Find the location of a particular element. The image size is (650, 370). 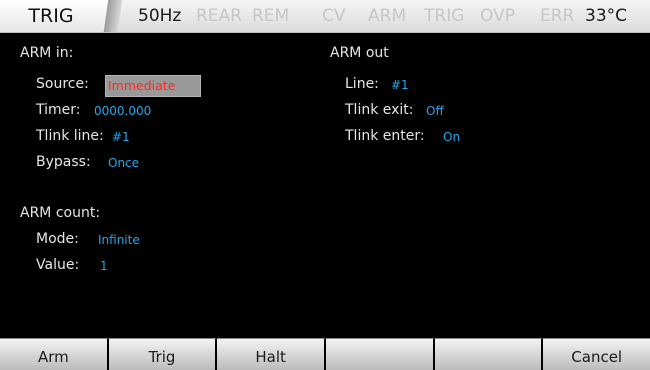

cancel-softkey: Cancel is located at coordinates (596, 354).